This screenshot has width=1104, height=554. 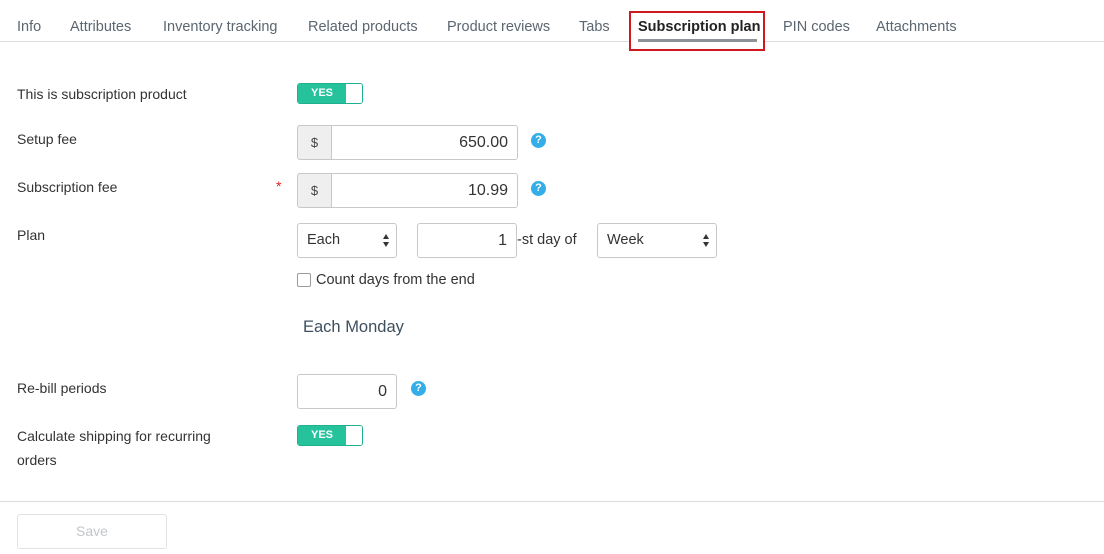 What do you see at coordinates (499, 27) in the screenshot?
I see `tab-label: Product reviews` at bounding box center [499, 27].